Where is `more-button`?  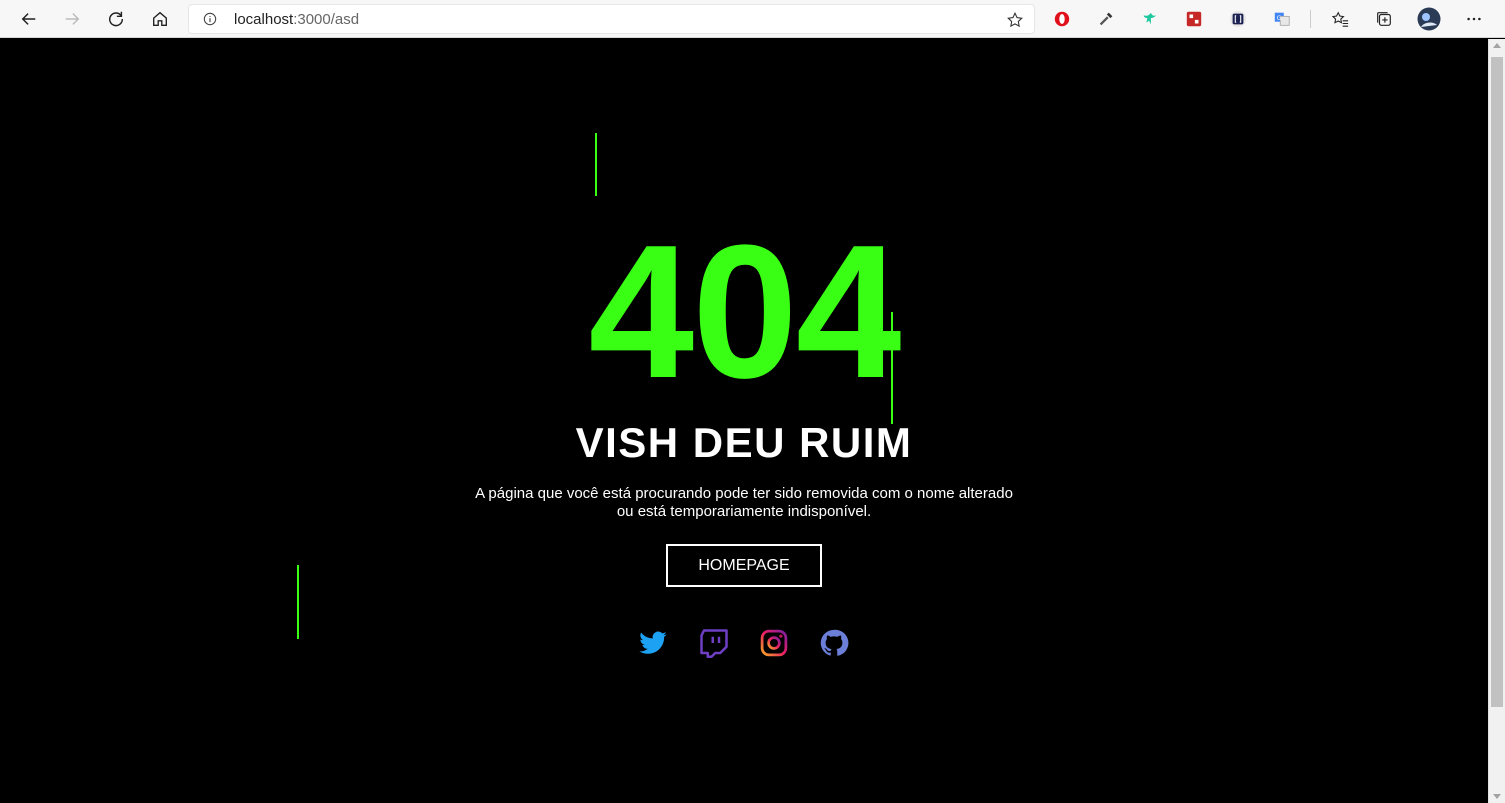
more-button is located at coordinates (1474, 19).